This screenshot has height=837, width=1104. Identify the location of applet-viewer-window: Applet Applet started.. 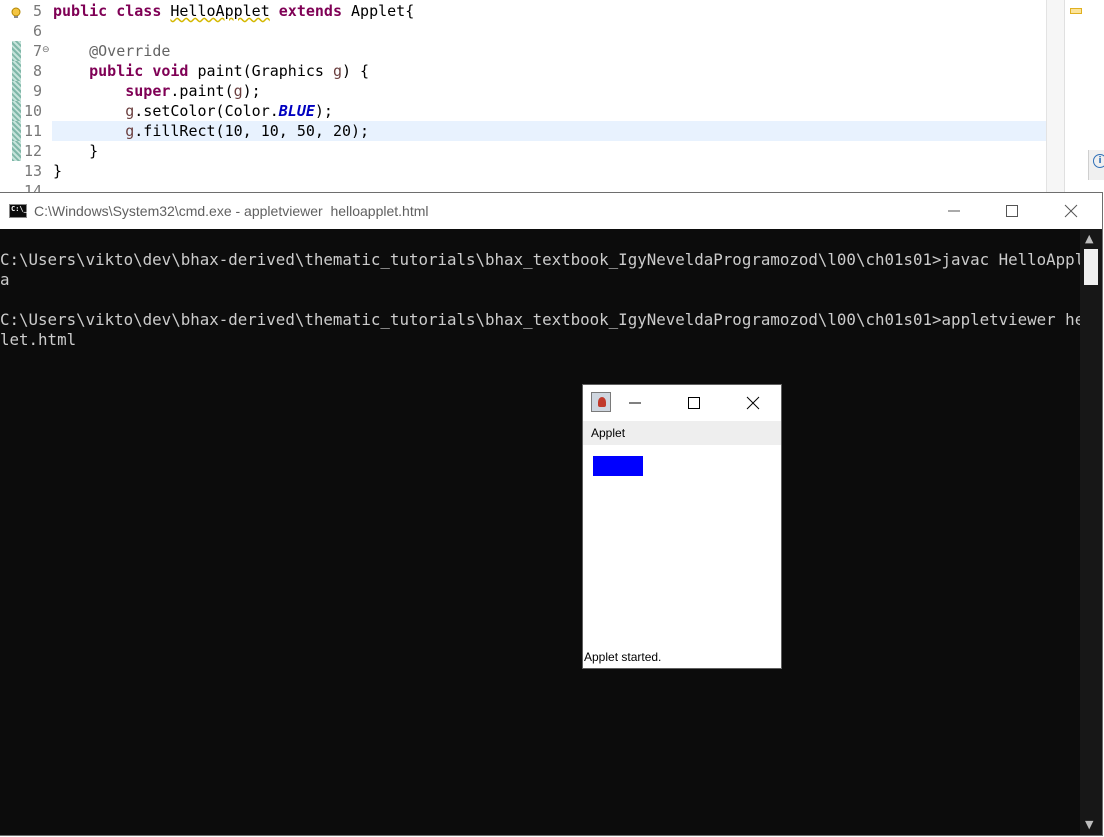
(682, 526).